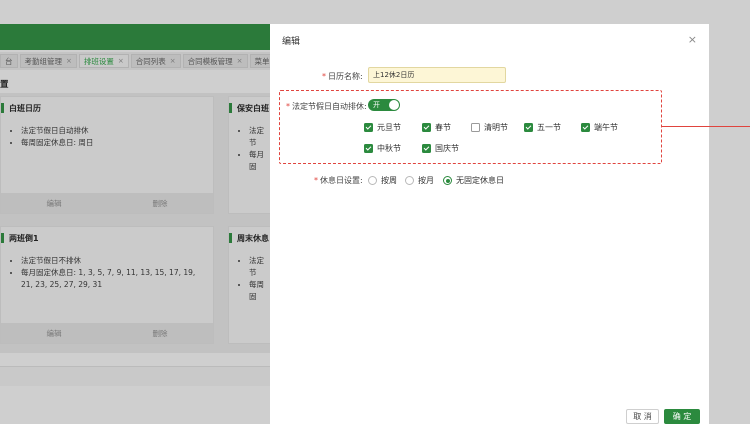 This screenshot has width=750, height=424. I want to click on content-footer, so click(135, 376).